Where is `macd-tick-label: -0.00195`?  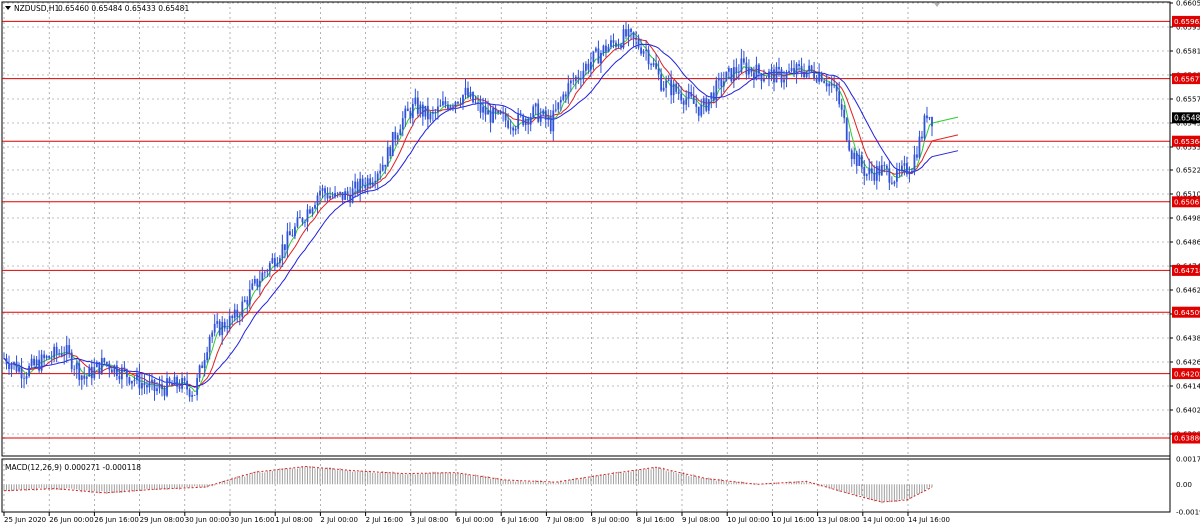 macd-tick-label: -0.00195 is located at coordinates (1188, 512).